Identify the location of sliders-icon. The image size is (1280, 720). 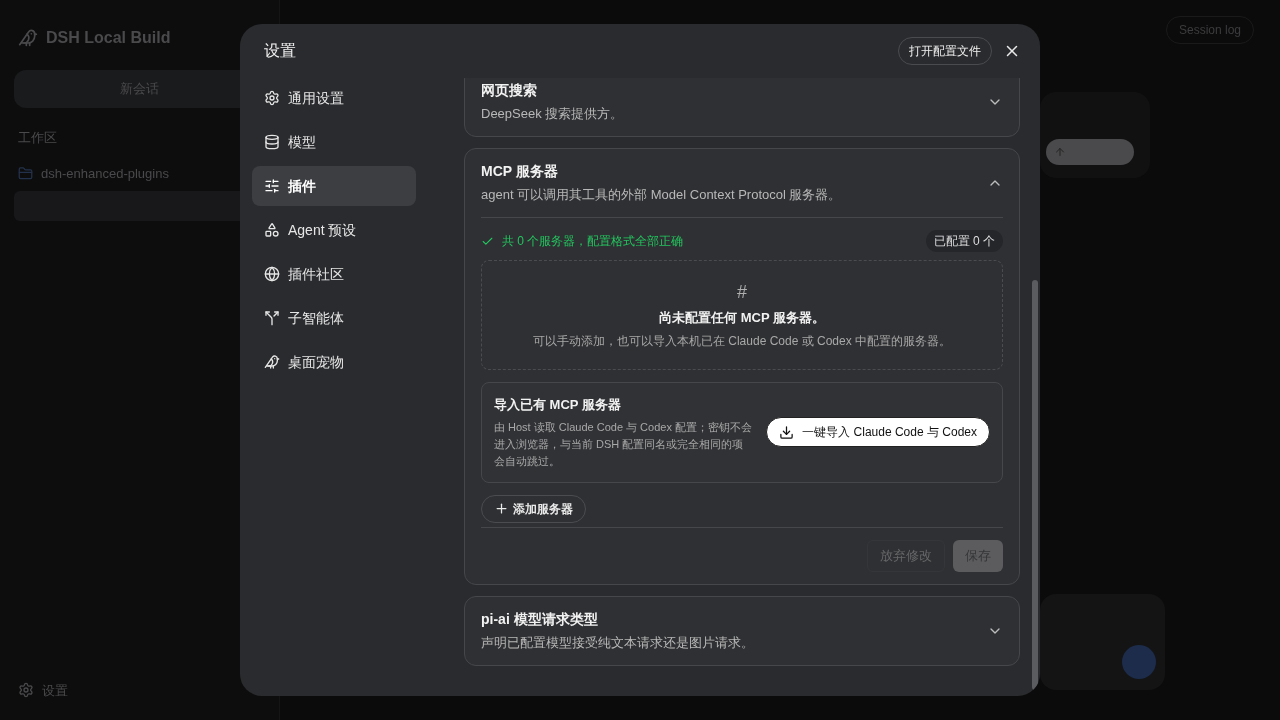
(272, 186).